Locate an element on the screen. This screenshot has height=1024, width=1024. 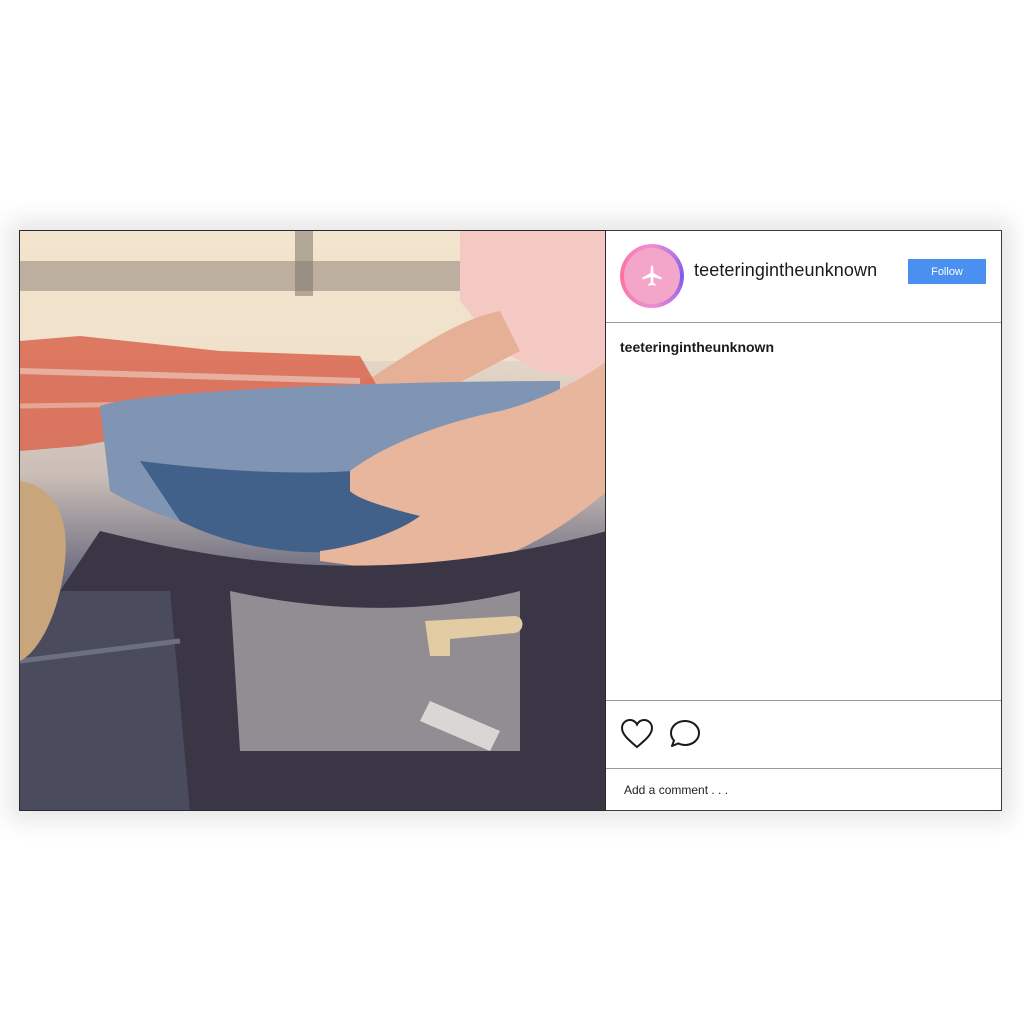
comment-input is located at coordinates (804, 790).